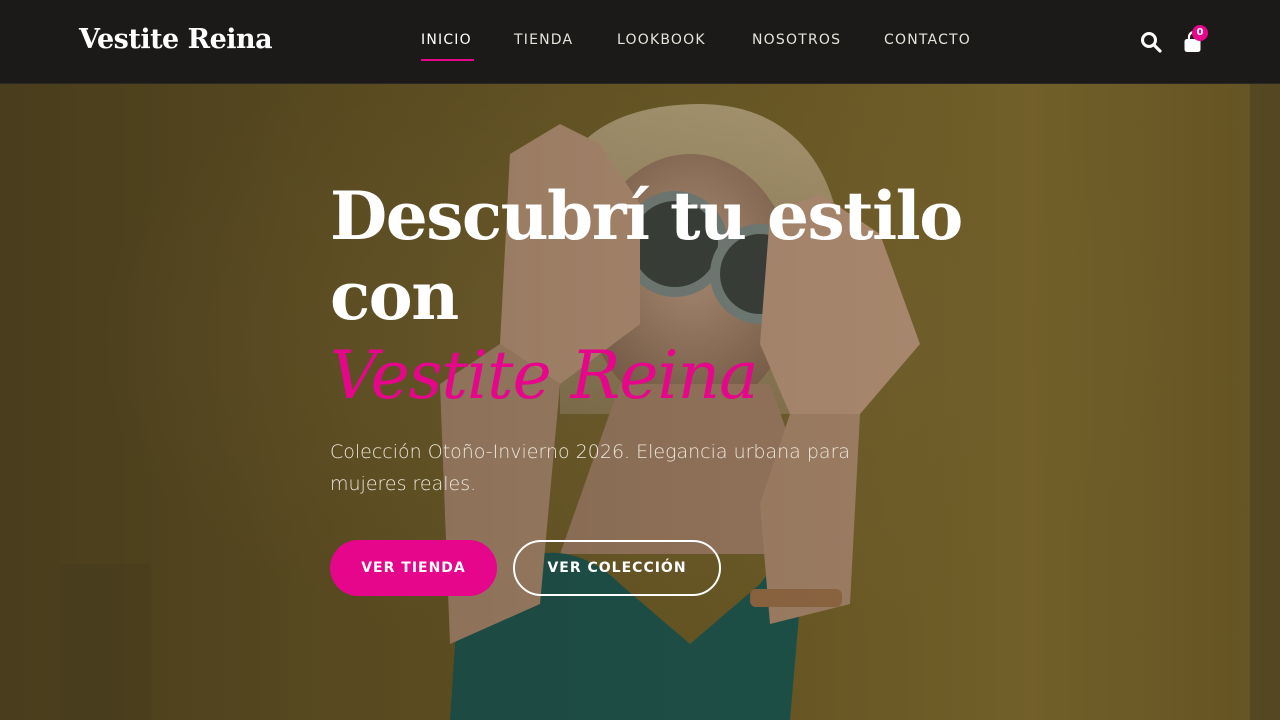  What do you see at coordinates (617, 568) in the screenshot?
I see `collection-button: VER COLECCIÓN` at bounding box center [617, 568].